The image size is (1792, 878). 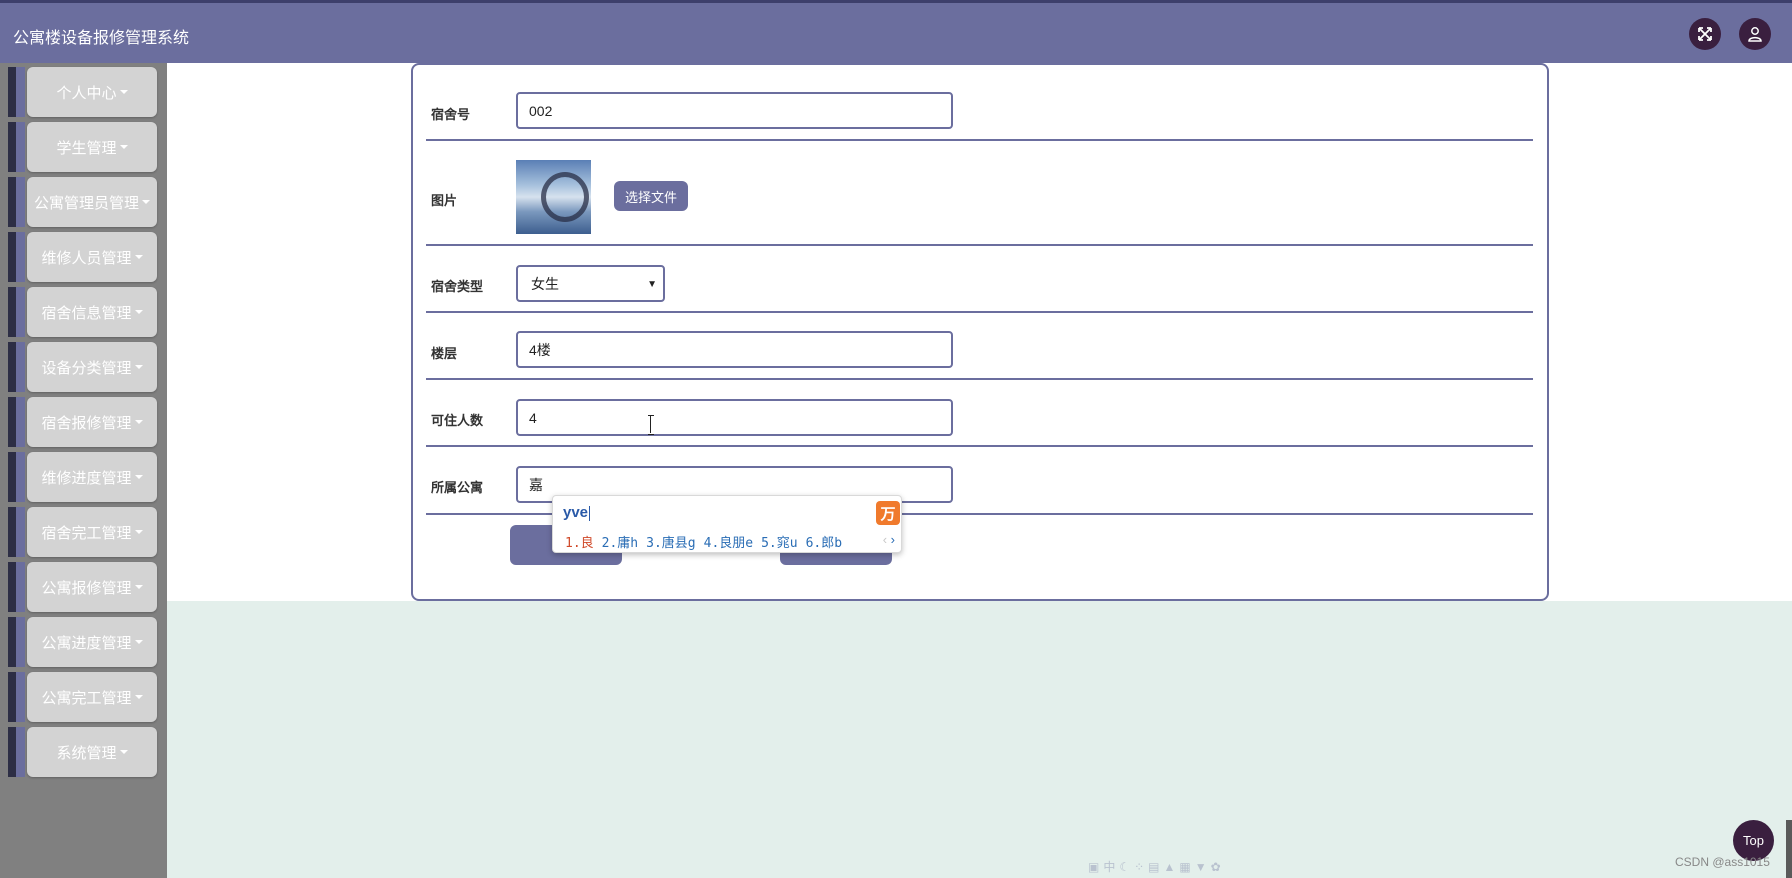 I want to click on sidebar-item-dorm-repair: 宿舍报修管理, so click(x=83, y=422).